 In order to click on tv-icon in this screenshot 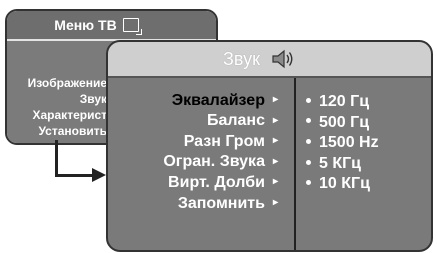, I will do `click(132, 26)`.